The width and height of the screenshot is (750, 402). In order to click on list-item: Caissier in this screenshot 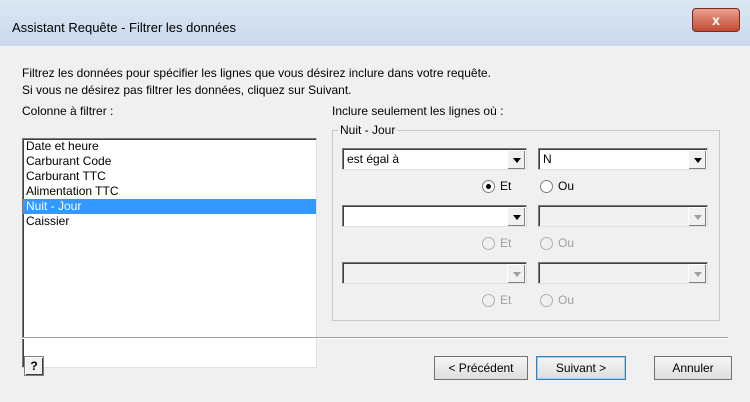, I will do `click(169, 221)`.